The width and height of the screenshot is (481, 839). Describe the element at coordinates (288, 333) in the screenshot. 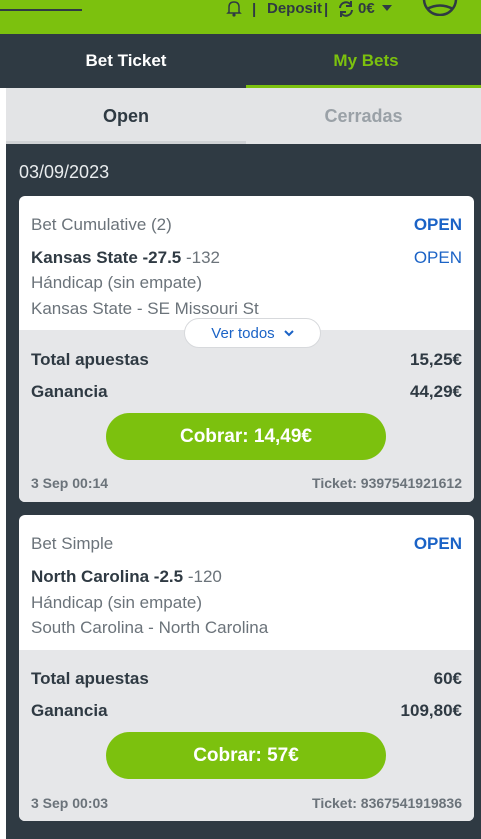

I see `chevron-down-icon` at that location.